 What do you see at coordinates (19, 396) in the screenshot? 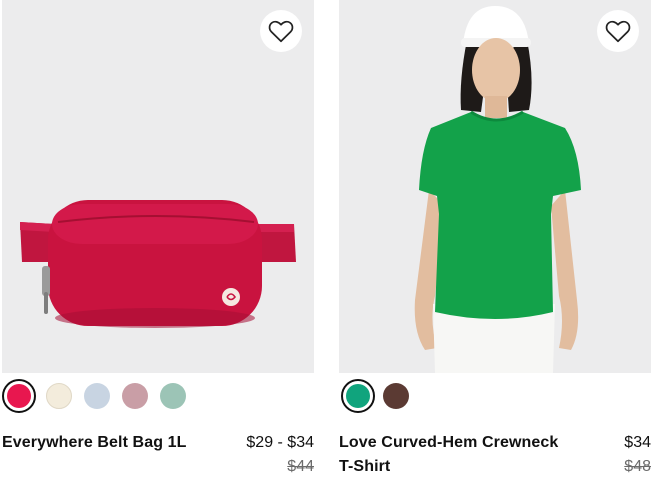
I see `swatch-red` at bounding box center [19, 396].